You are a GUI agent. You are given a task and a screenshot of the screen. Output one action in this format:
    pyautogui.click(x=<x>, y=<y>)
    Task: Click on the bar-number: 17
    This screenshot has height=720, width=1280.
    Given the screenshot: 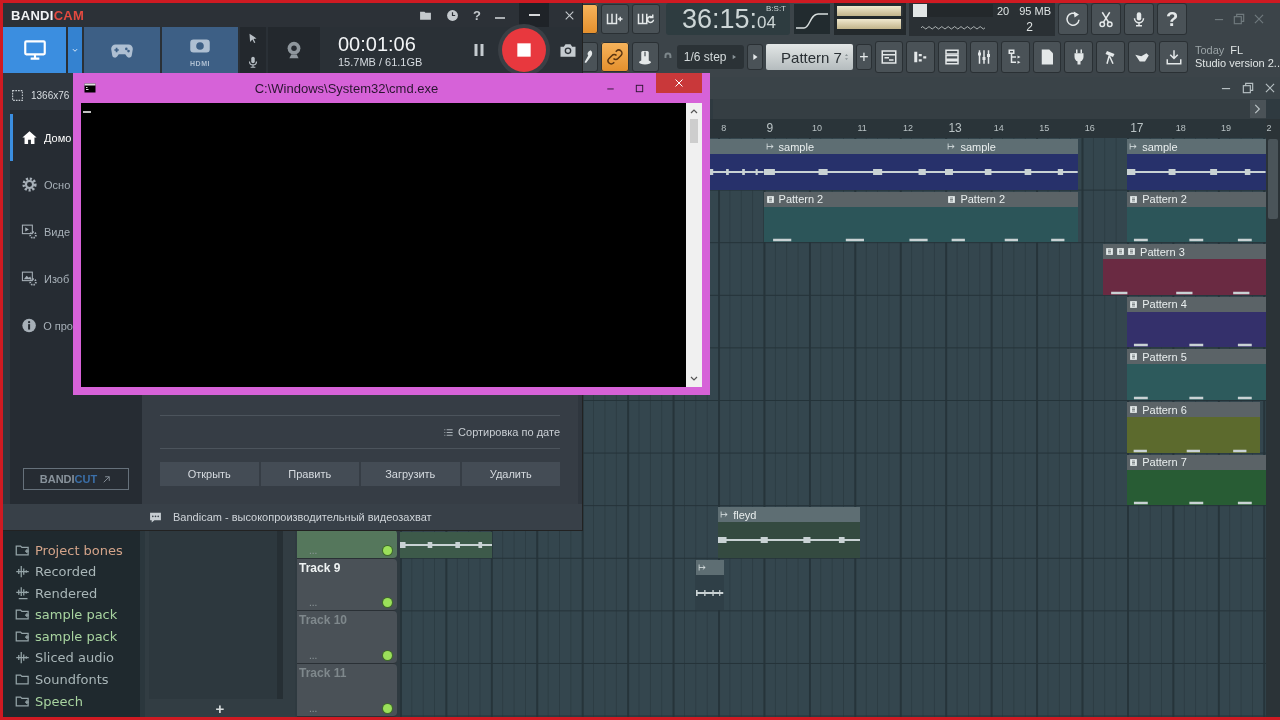 What is the action you would take?
    pyautogui.click(x=1137, y=128)
    